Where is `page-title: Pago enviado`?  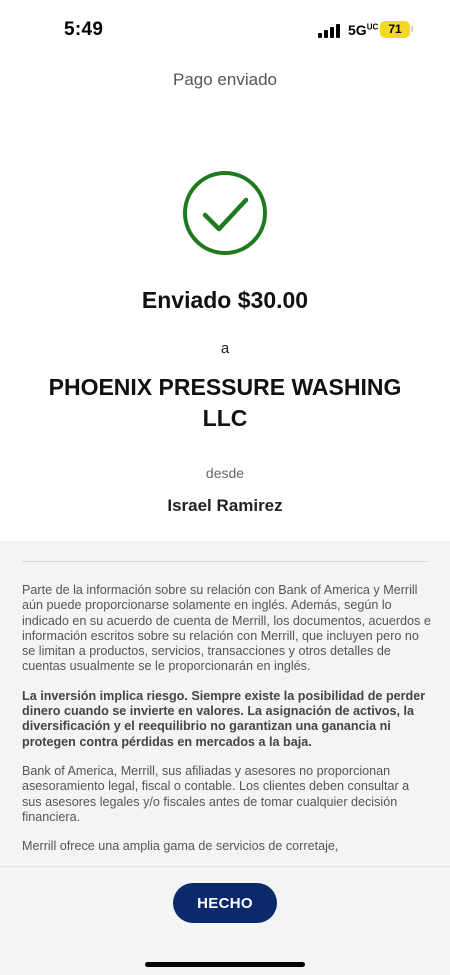 page-title: Pago enviado is located at coordinates (225, 79).